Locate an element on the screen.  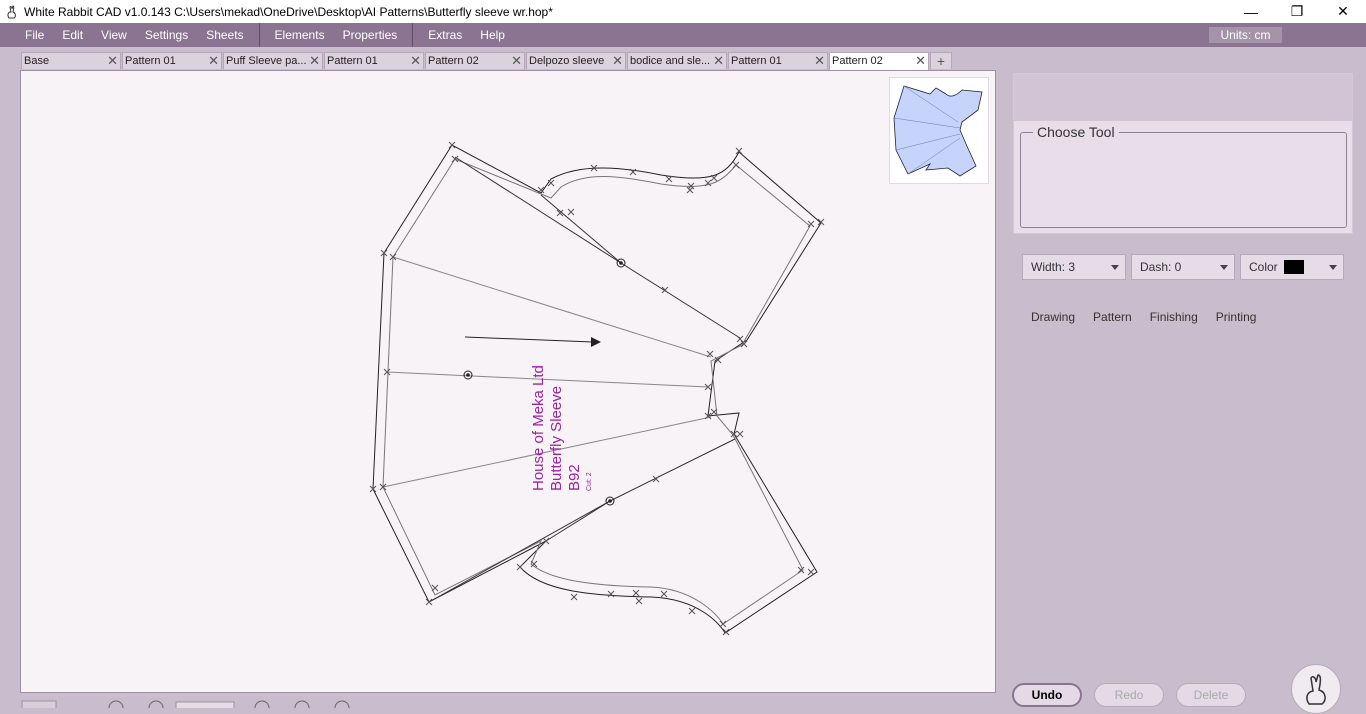
width-label: Width: 3 is located at coordinates (1053, 267).